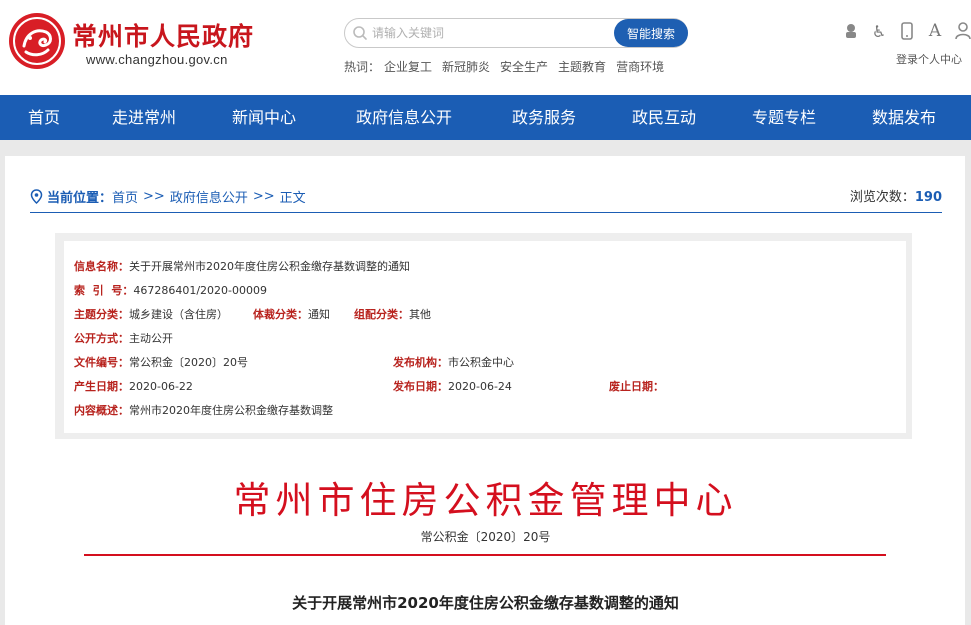 This screenshot has width=971, height=625. I want to click on info-row-topic: 主题分类：城乡建设（含住房）, so click(151, 314).